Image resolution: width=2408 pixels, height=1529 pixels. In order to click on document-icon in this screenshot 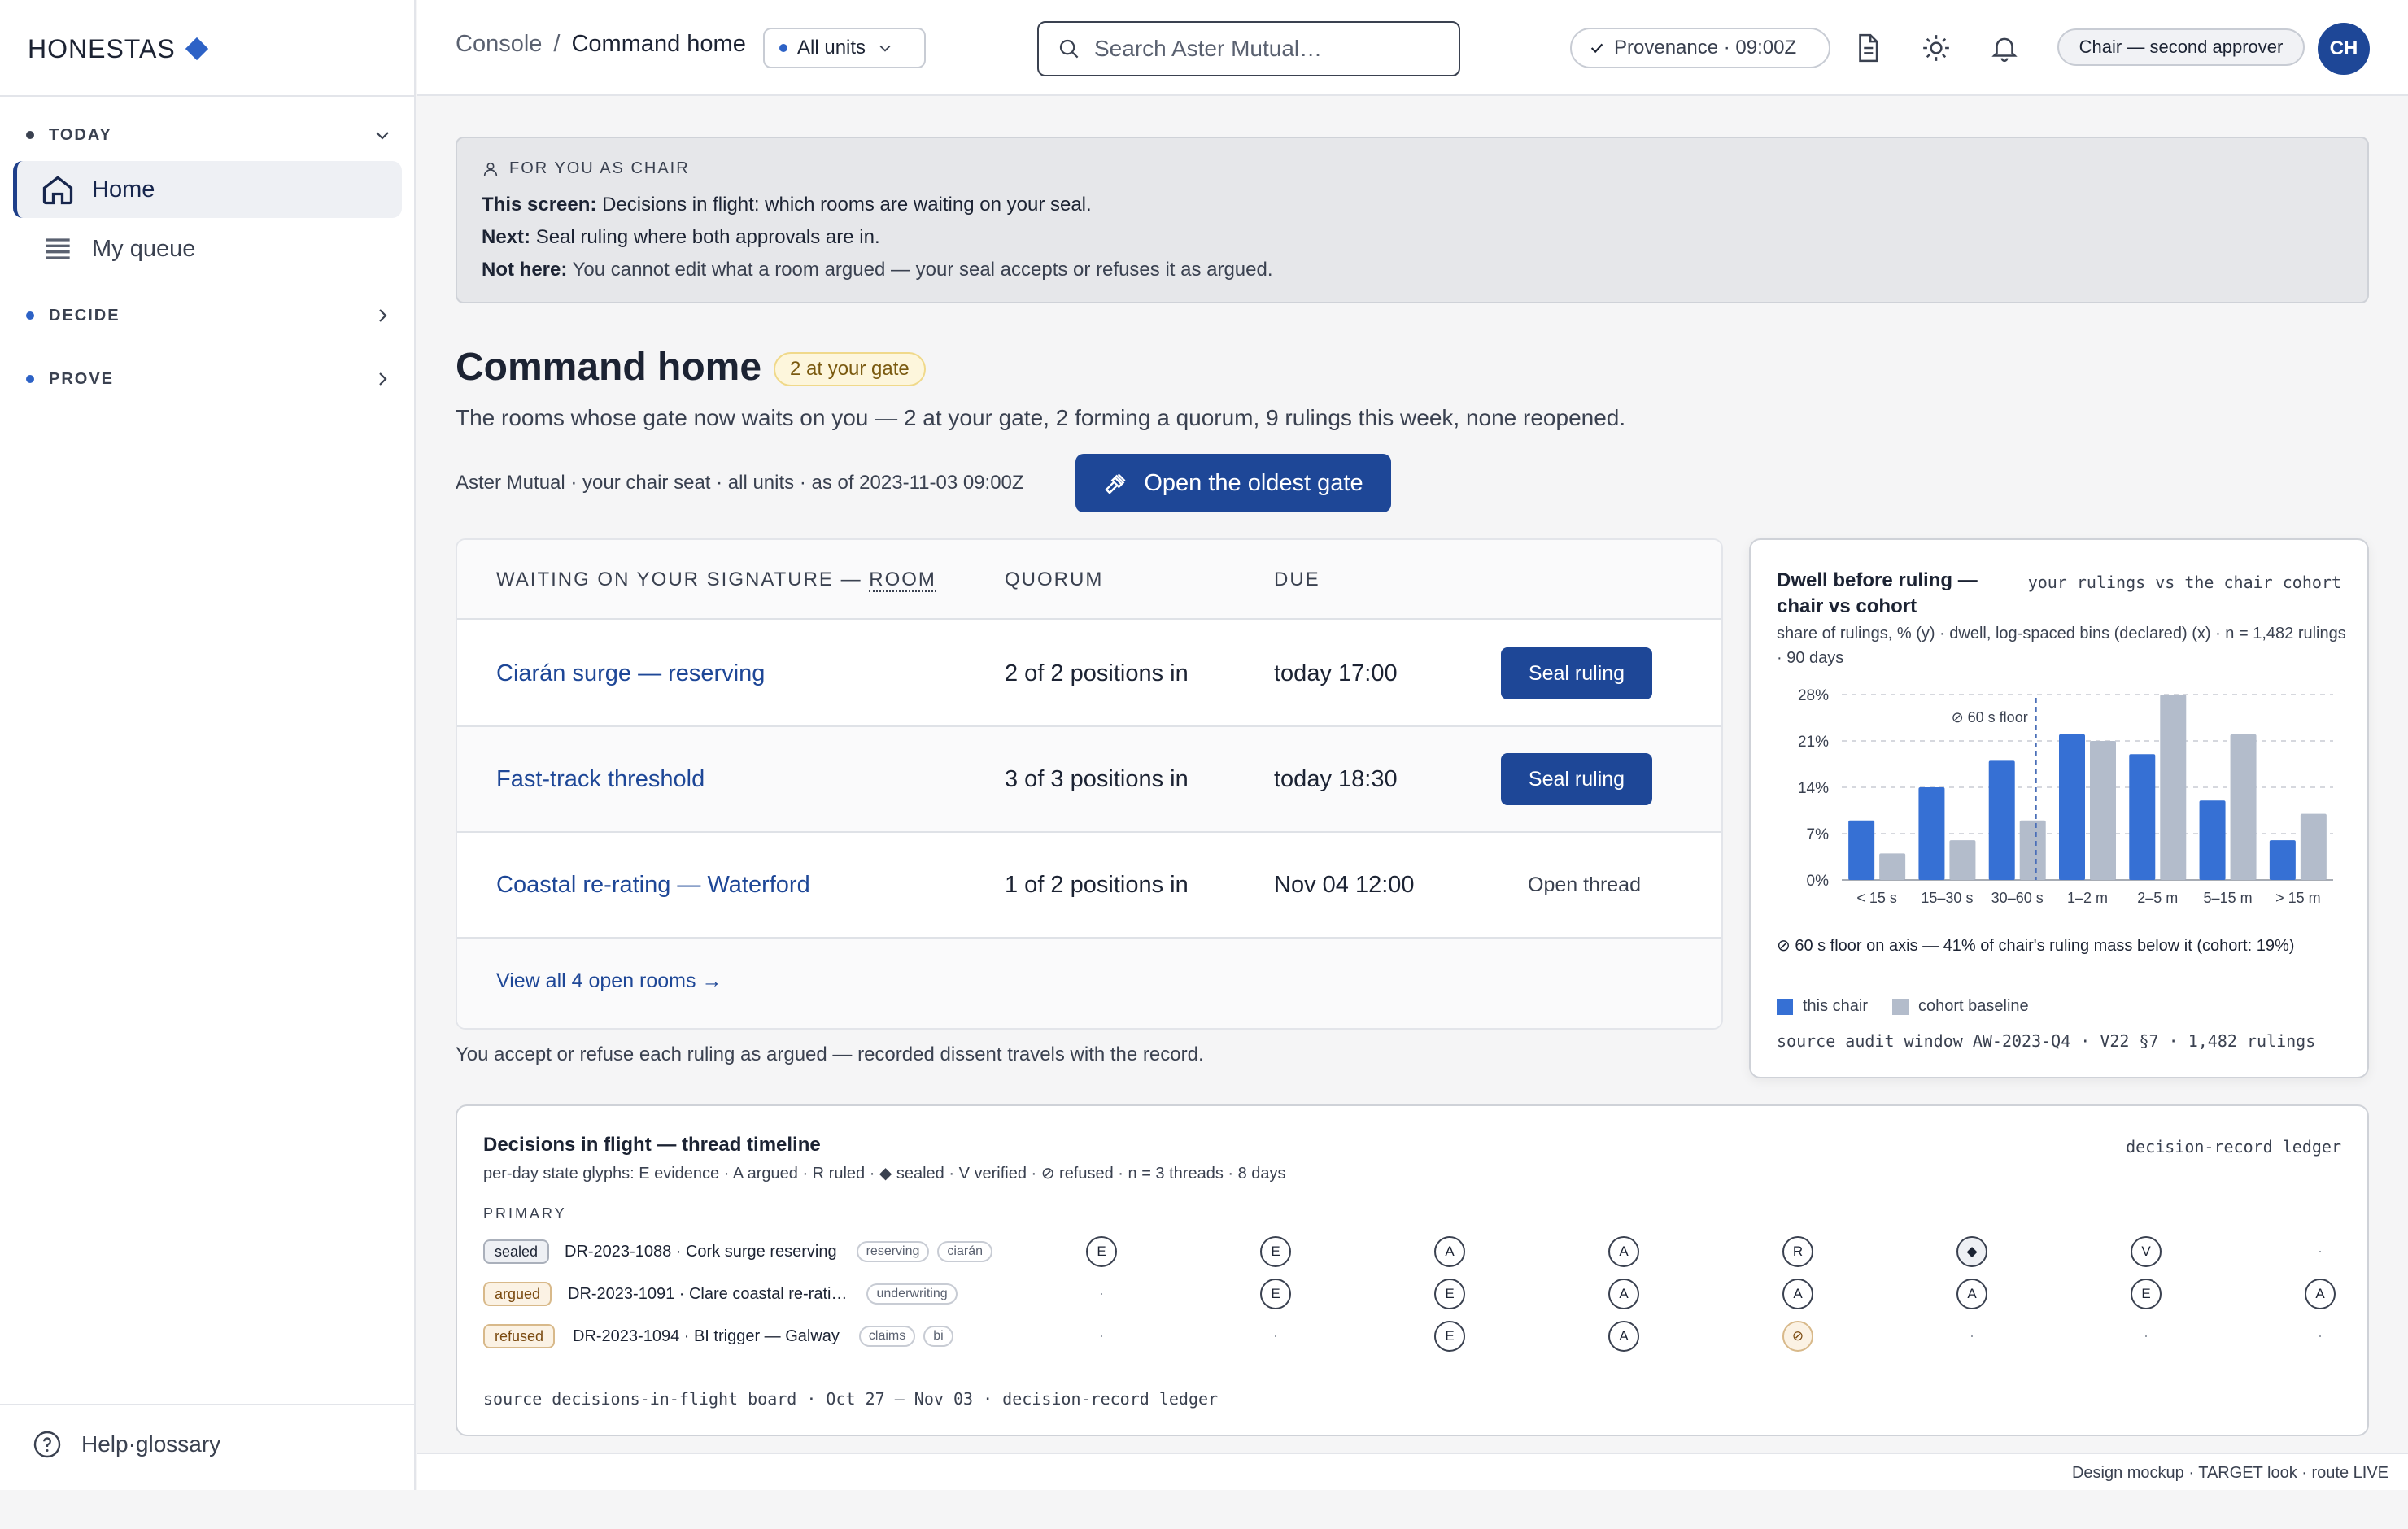, I will do `click(1868, 48)`.